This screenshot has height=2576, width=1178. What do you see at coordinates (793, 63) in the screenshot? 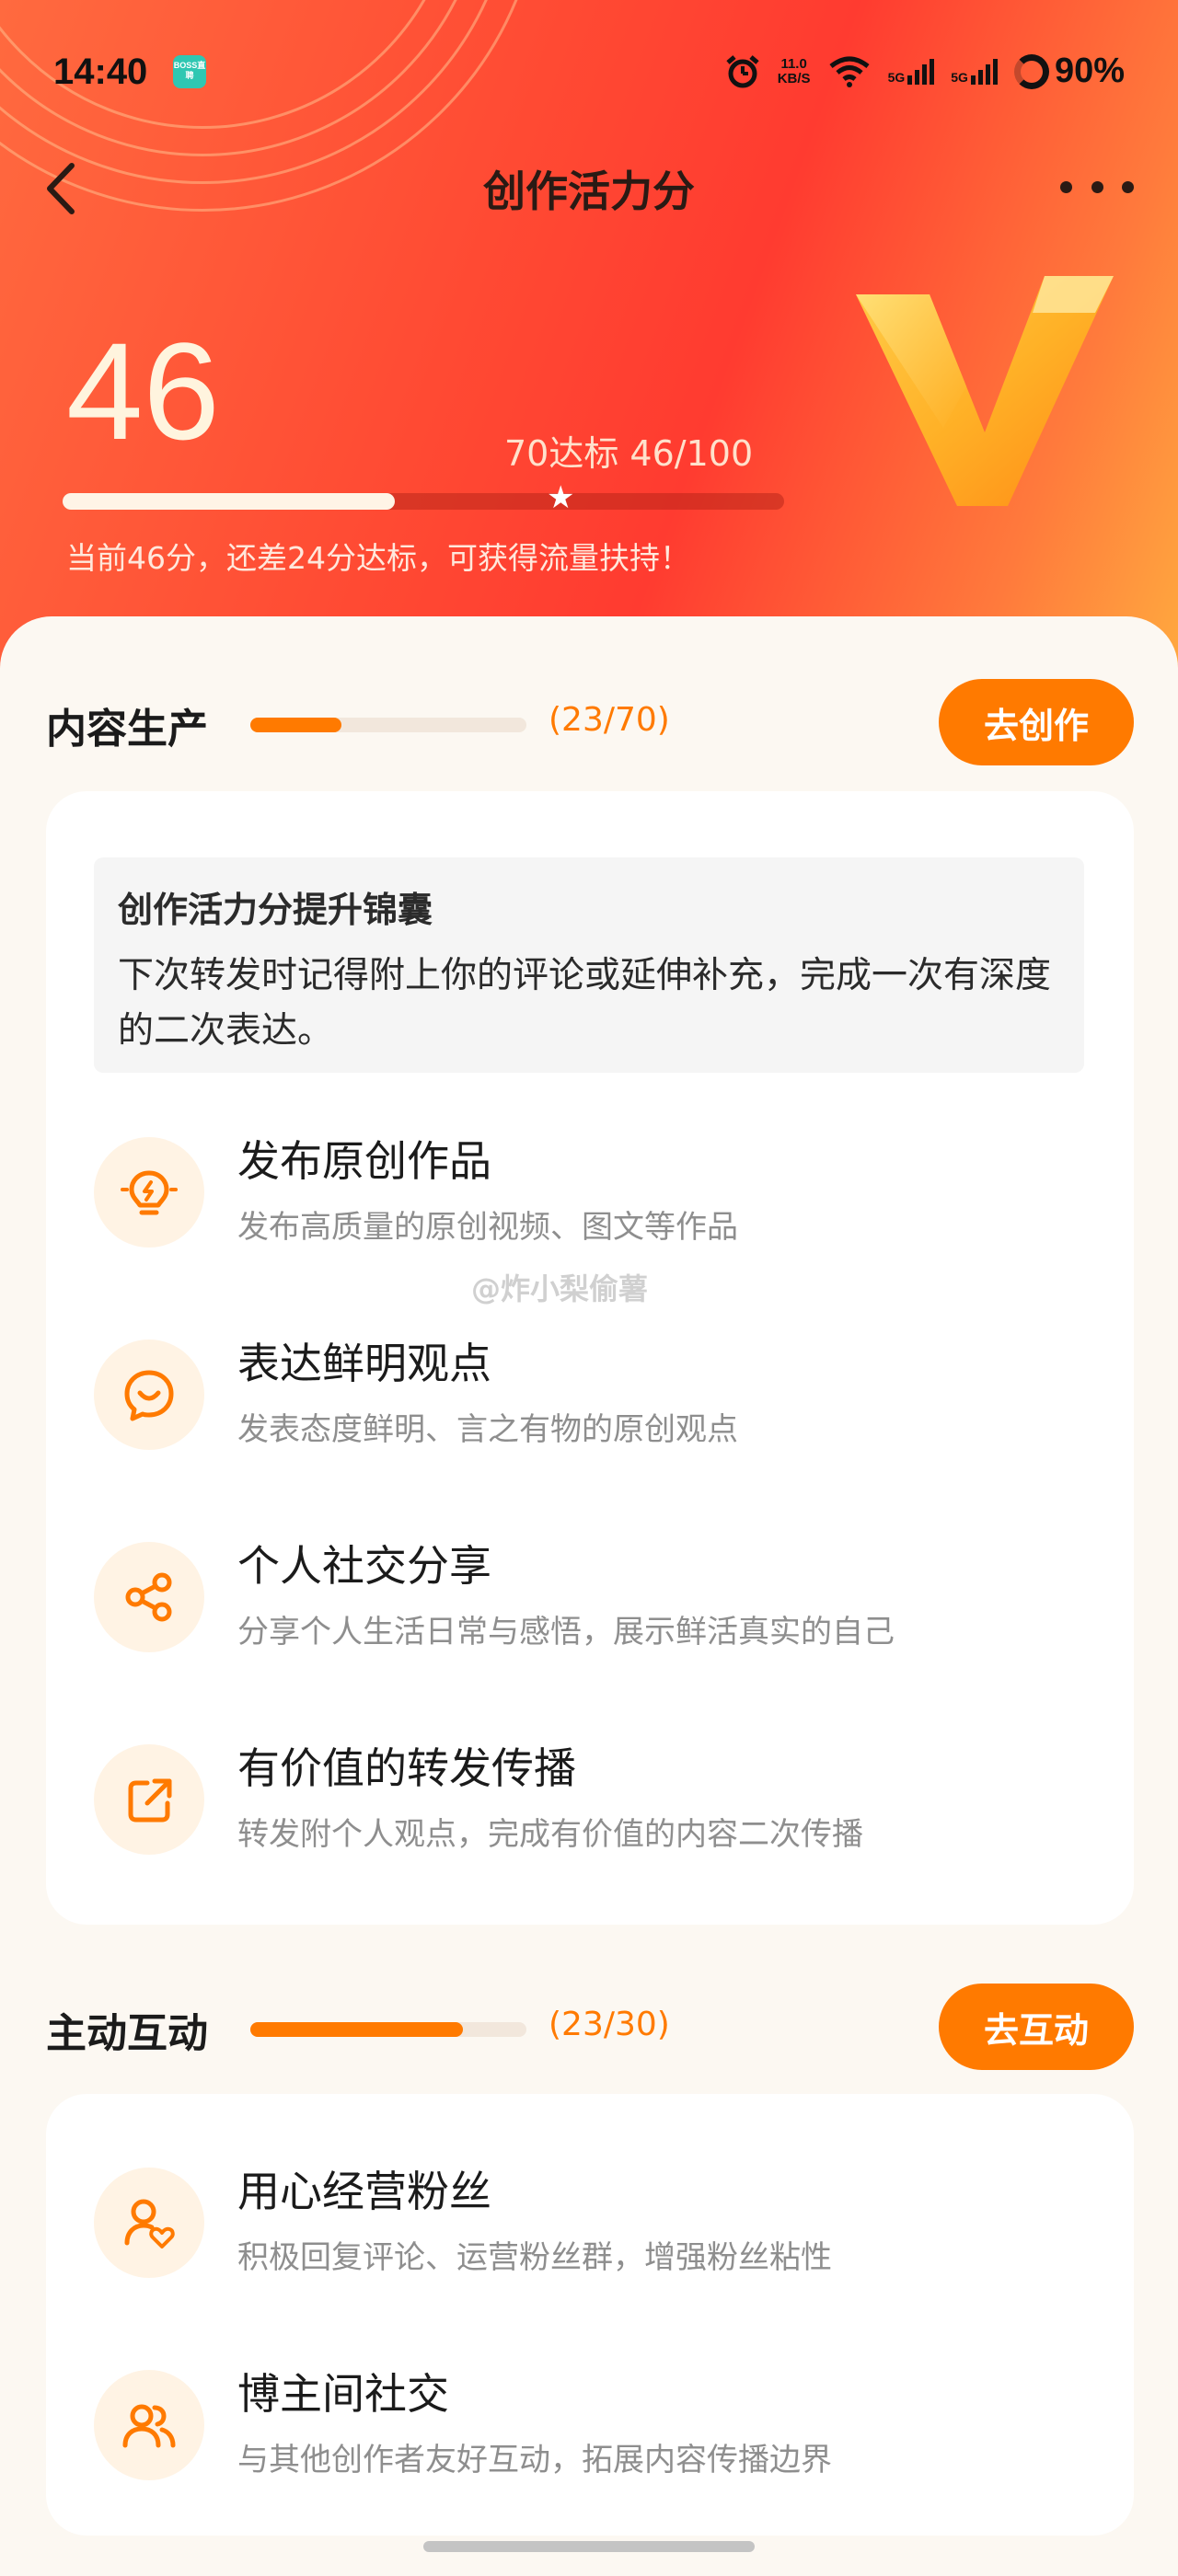
I see `net-speed-value: 11.0` at bounding box center [793, 63].